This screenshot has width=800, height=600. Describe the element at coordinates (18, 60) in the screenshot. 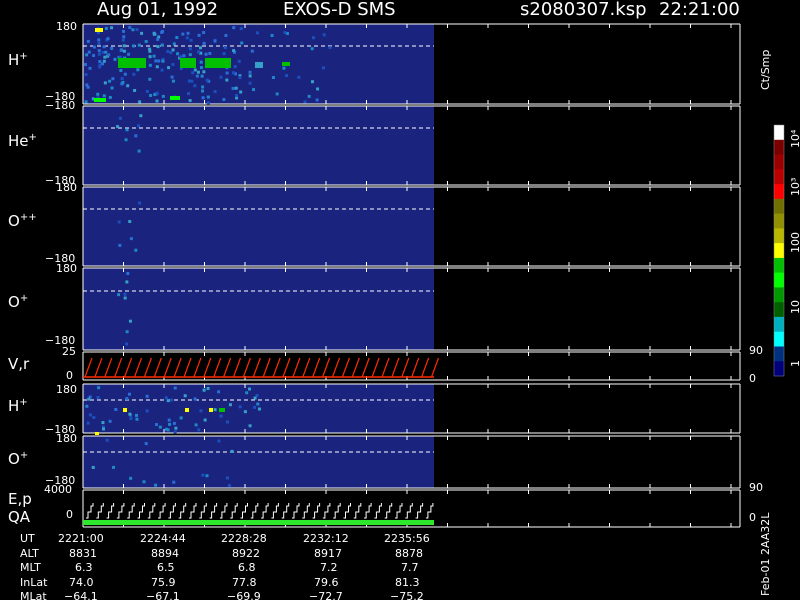

I see `panel-label-h-plus: H+` at that location.